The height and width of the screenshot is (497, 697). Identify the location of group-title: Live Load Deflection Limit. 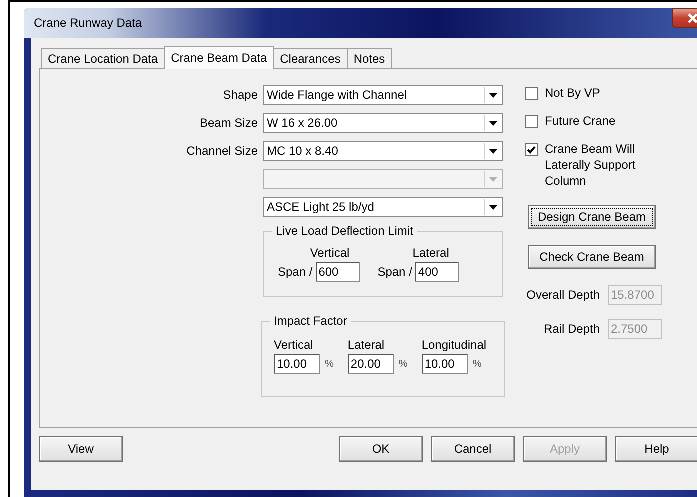
(345, 231).